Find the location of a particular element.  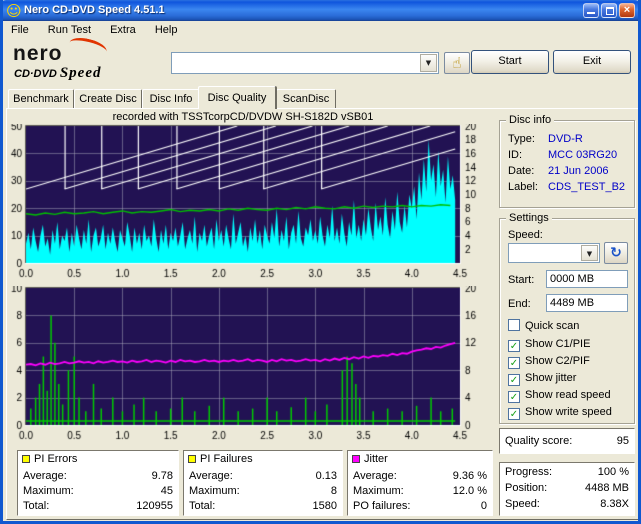

minimize-icon is located at coordinates (591, 13).